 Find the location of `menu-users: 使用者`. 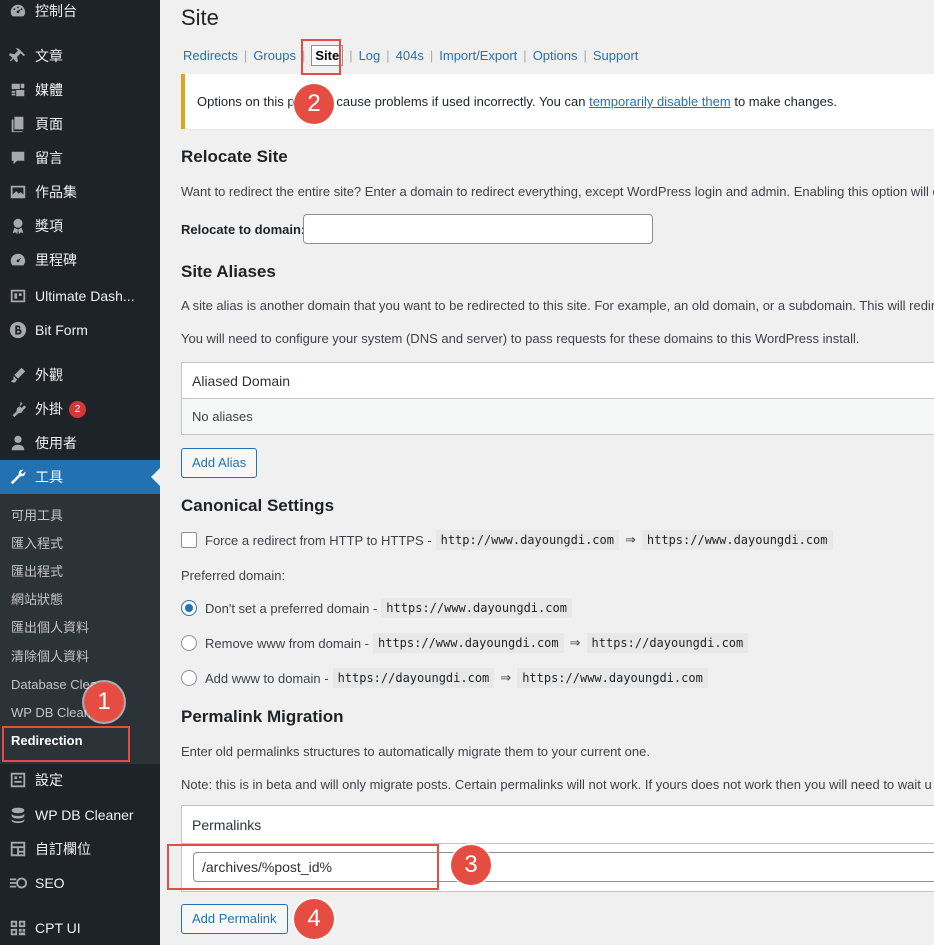

menu-users: 使用者 is located at coordinates (80, 443).